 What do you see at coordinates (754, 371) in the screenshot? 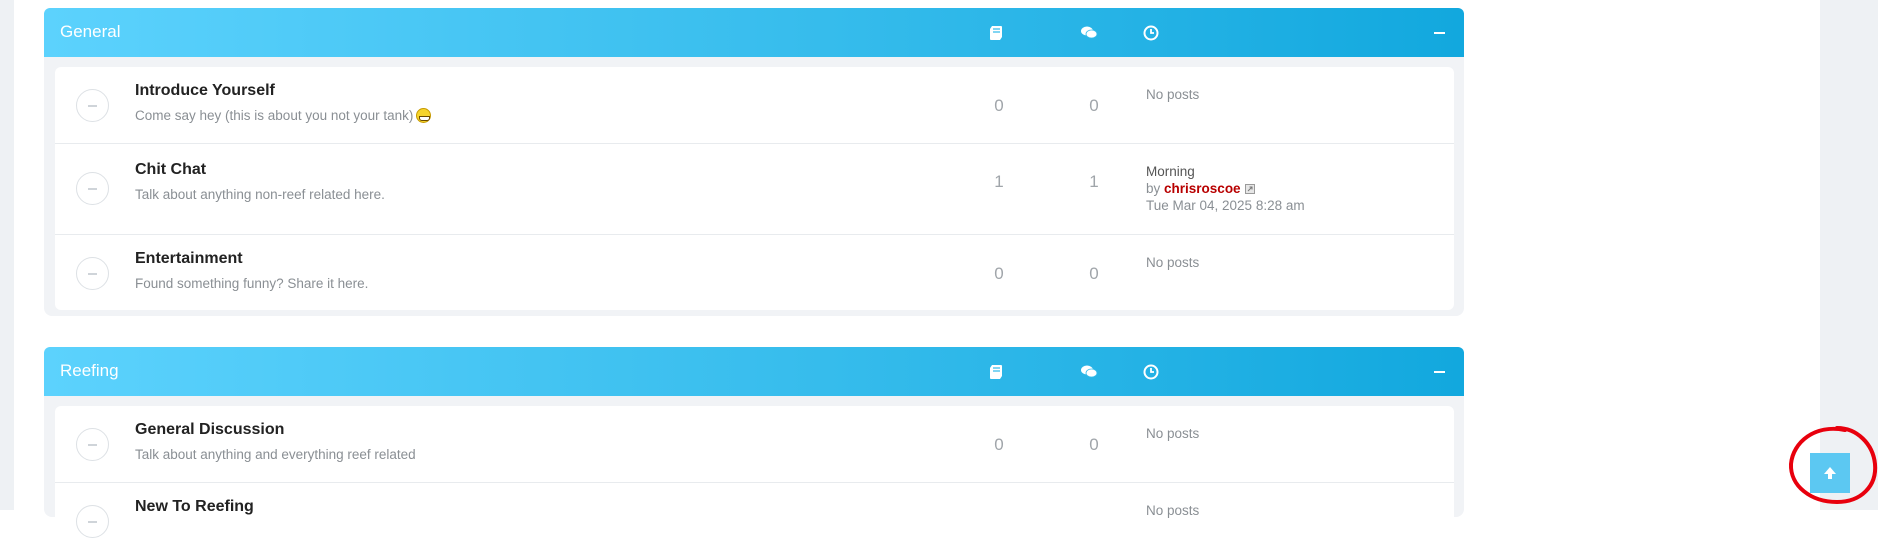
I see `category-header: Reefing` at bounding box center [754, 371].